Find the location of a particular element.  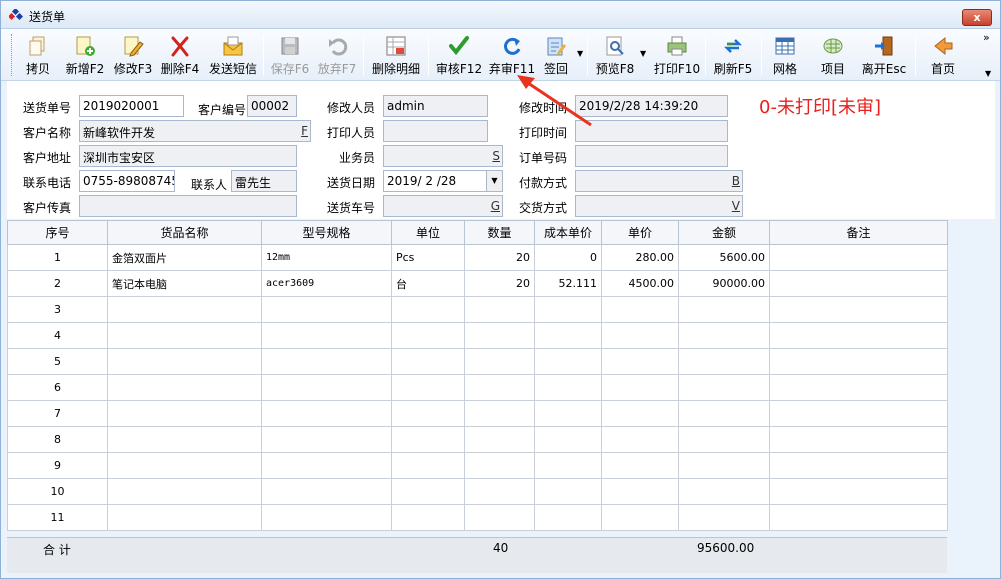

first-page-button: 首页 is located at coordinates (943, 55).